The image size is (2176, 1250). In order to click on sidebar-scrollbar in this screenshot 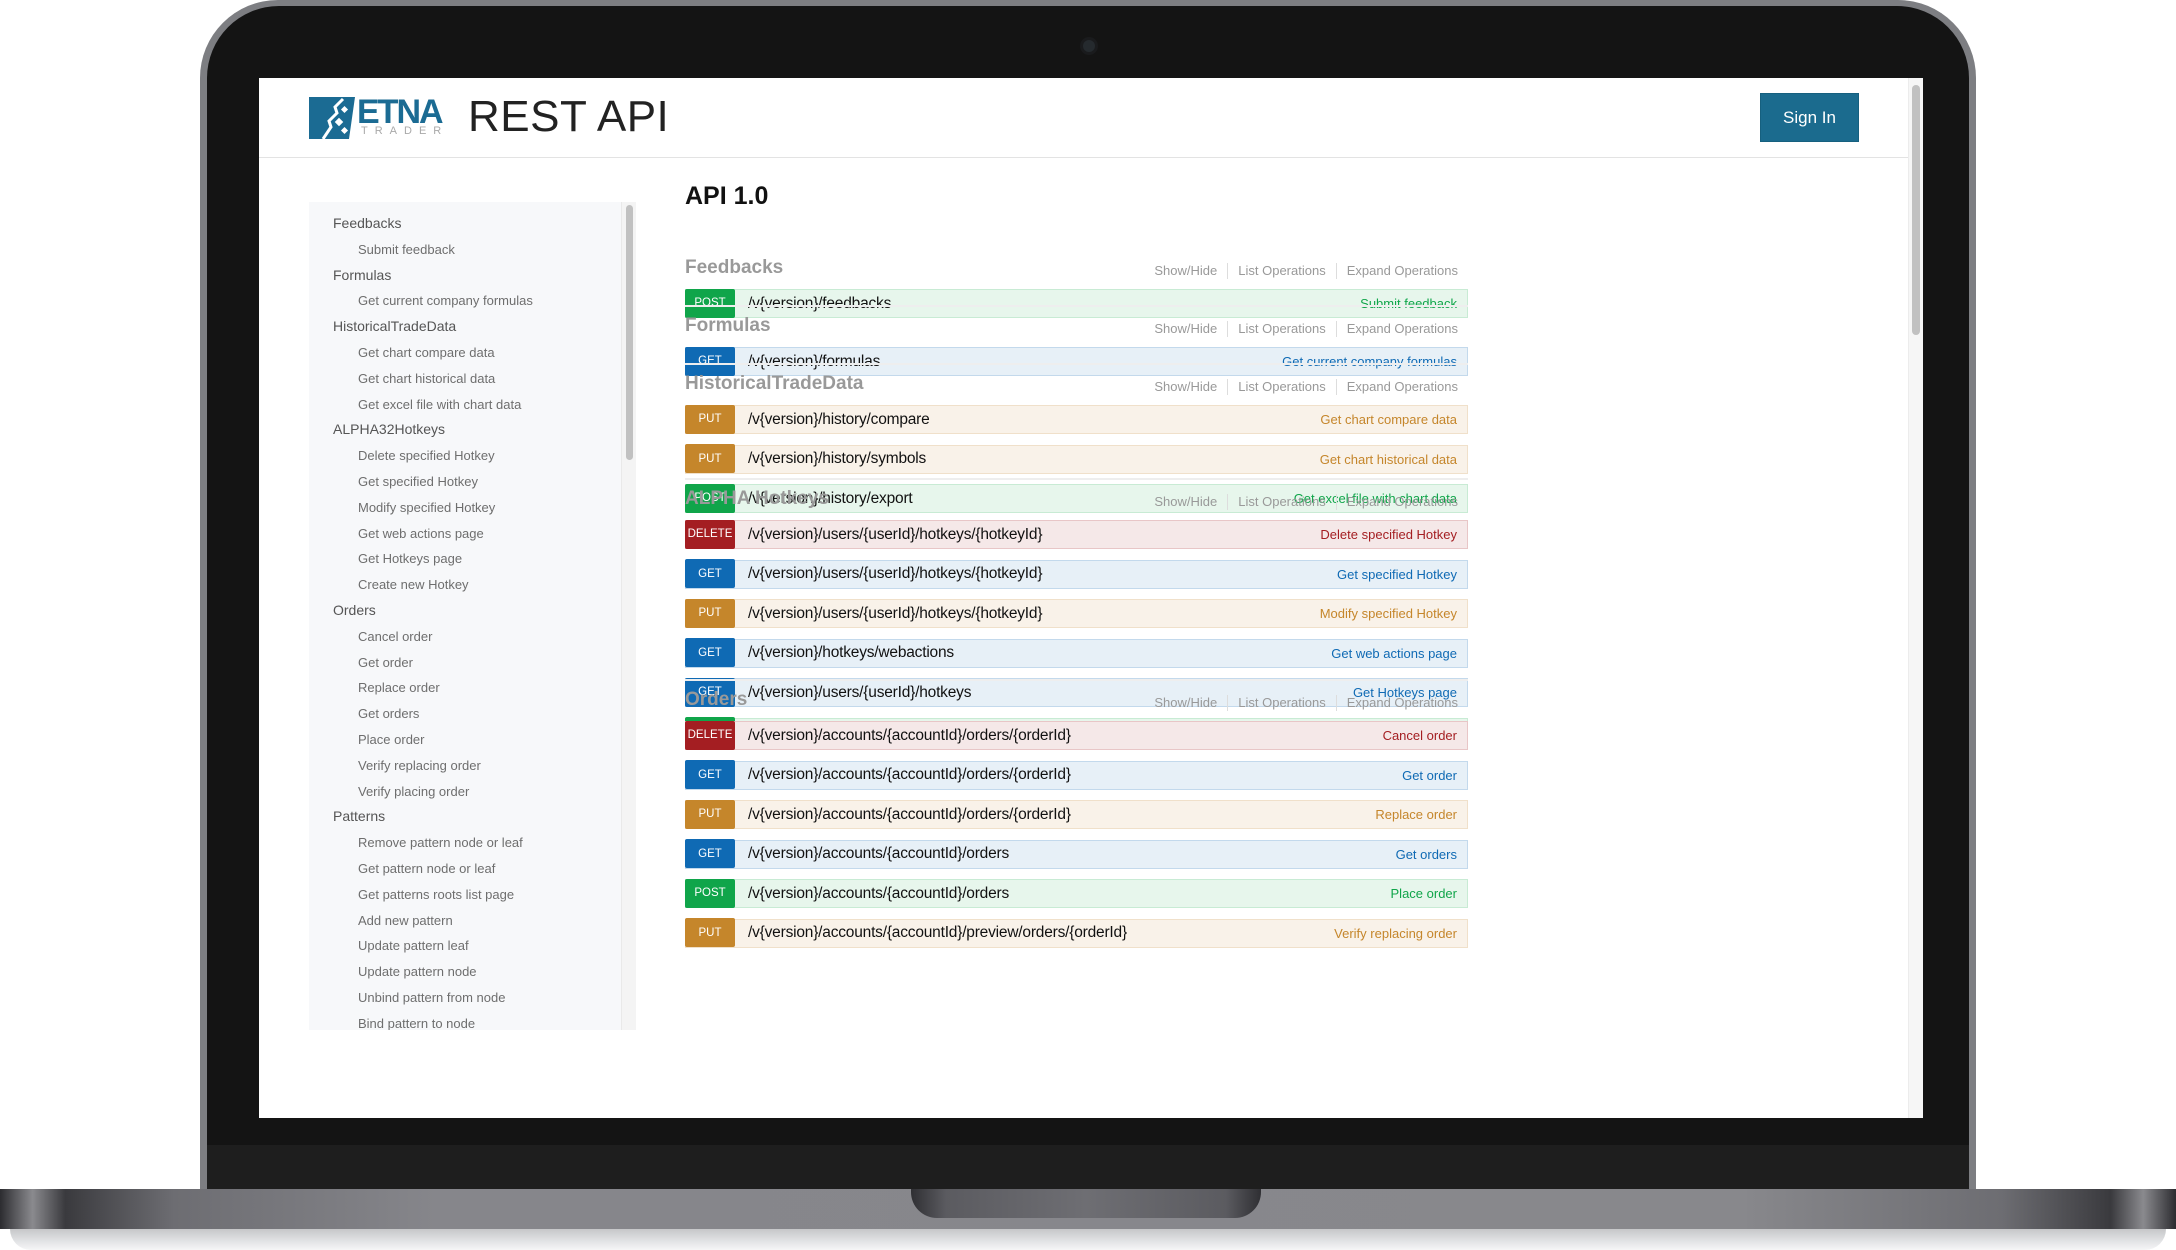, I will do `click(628, 616)`.